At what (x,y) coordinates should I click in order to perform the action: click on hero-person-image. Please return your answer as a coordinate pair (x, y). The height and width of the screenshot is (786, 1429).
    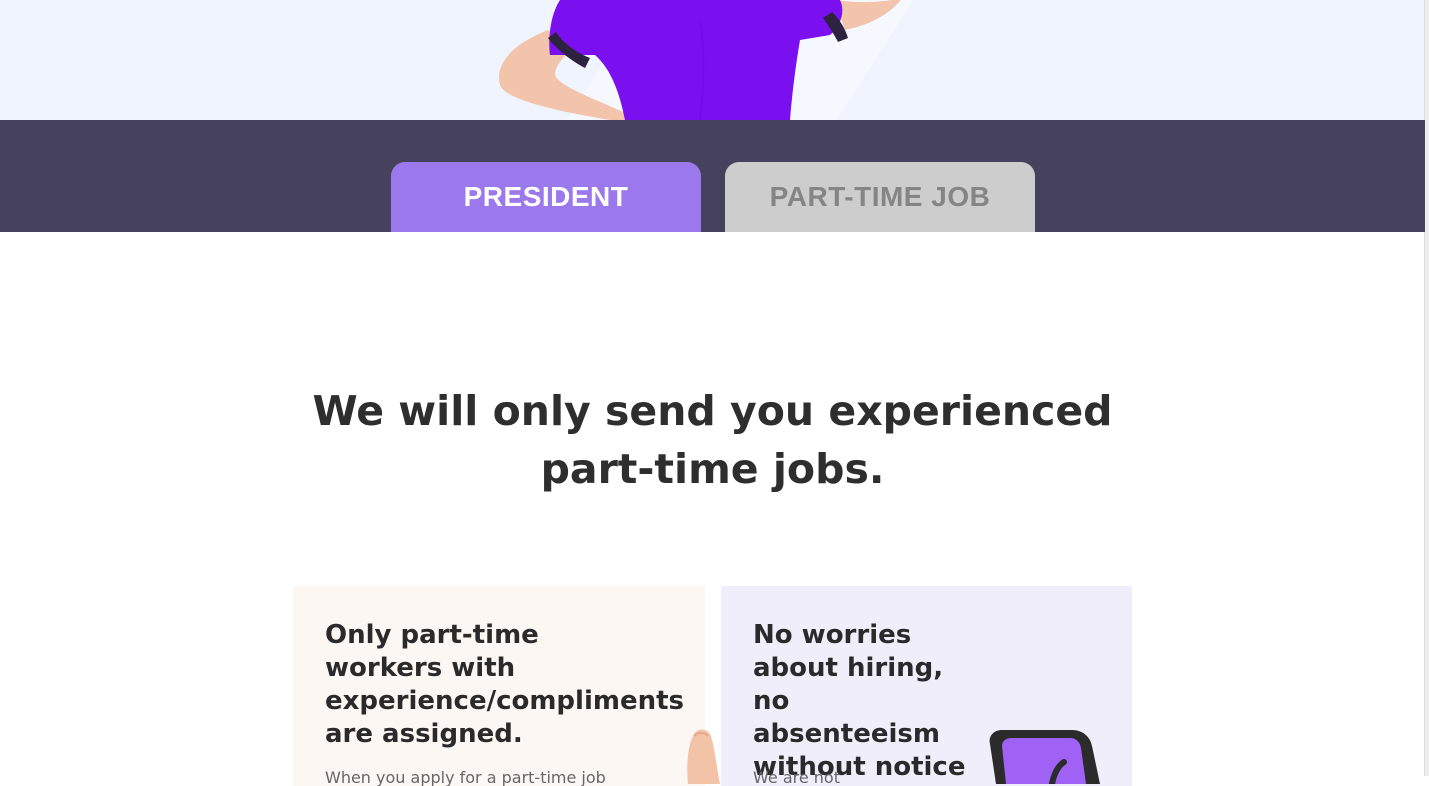
    Looking at the image, I should click on (700, 60).